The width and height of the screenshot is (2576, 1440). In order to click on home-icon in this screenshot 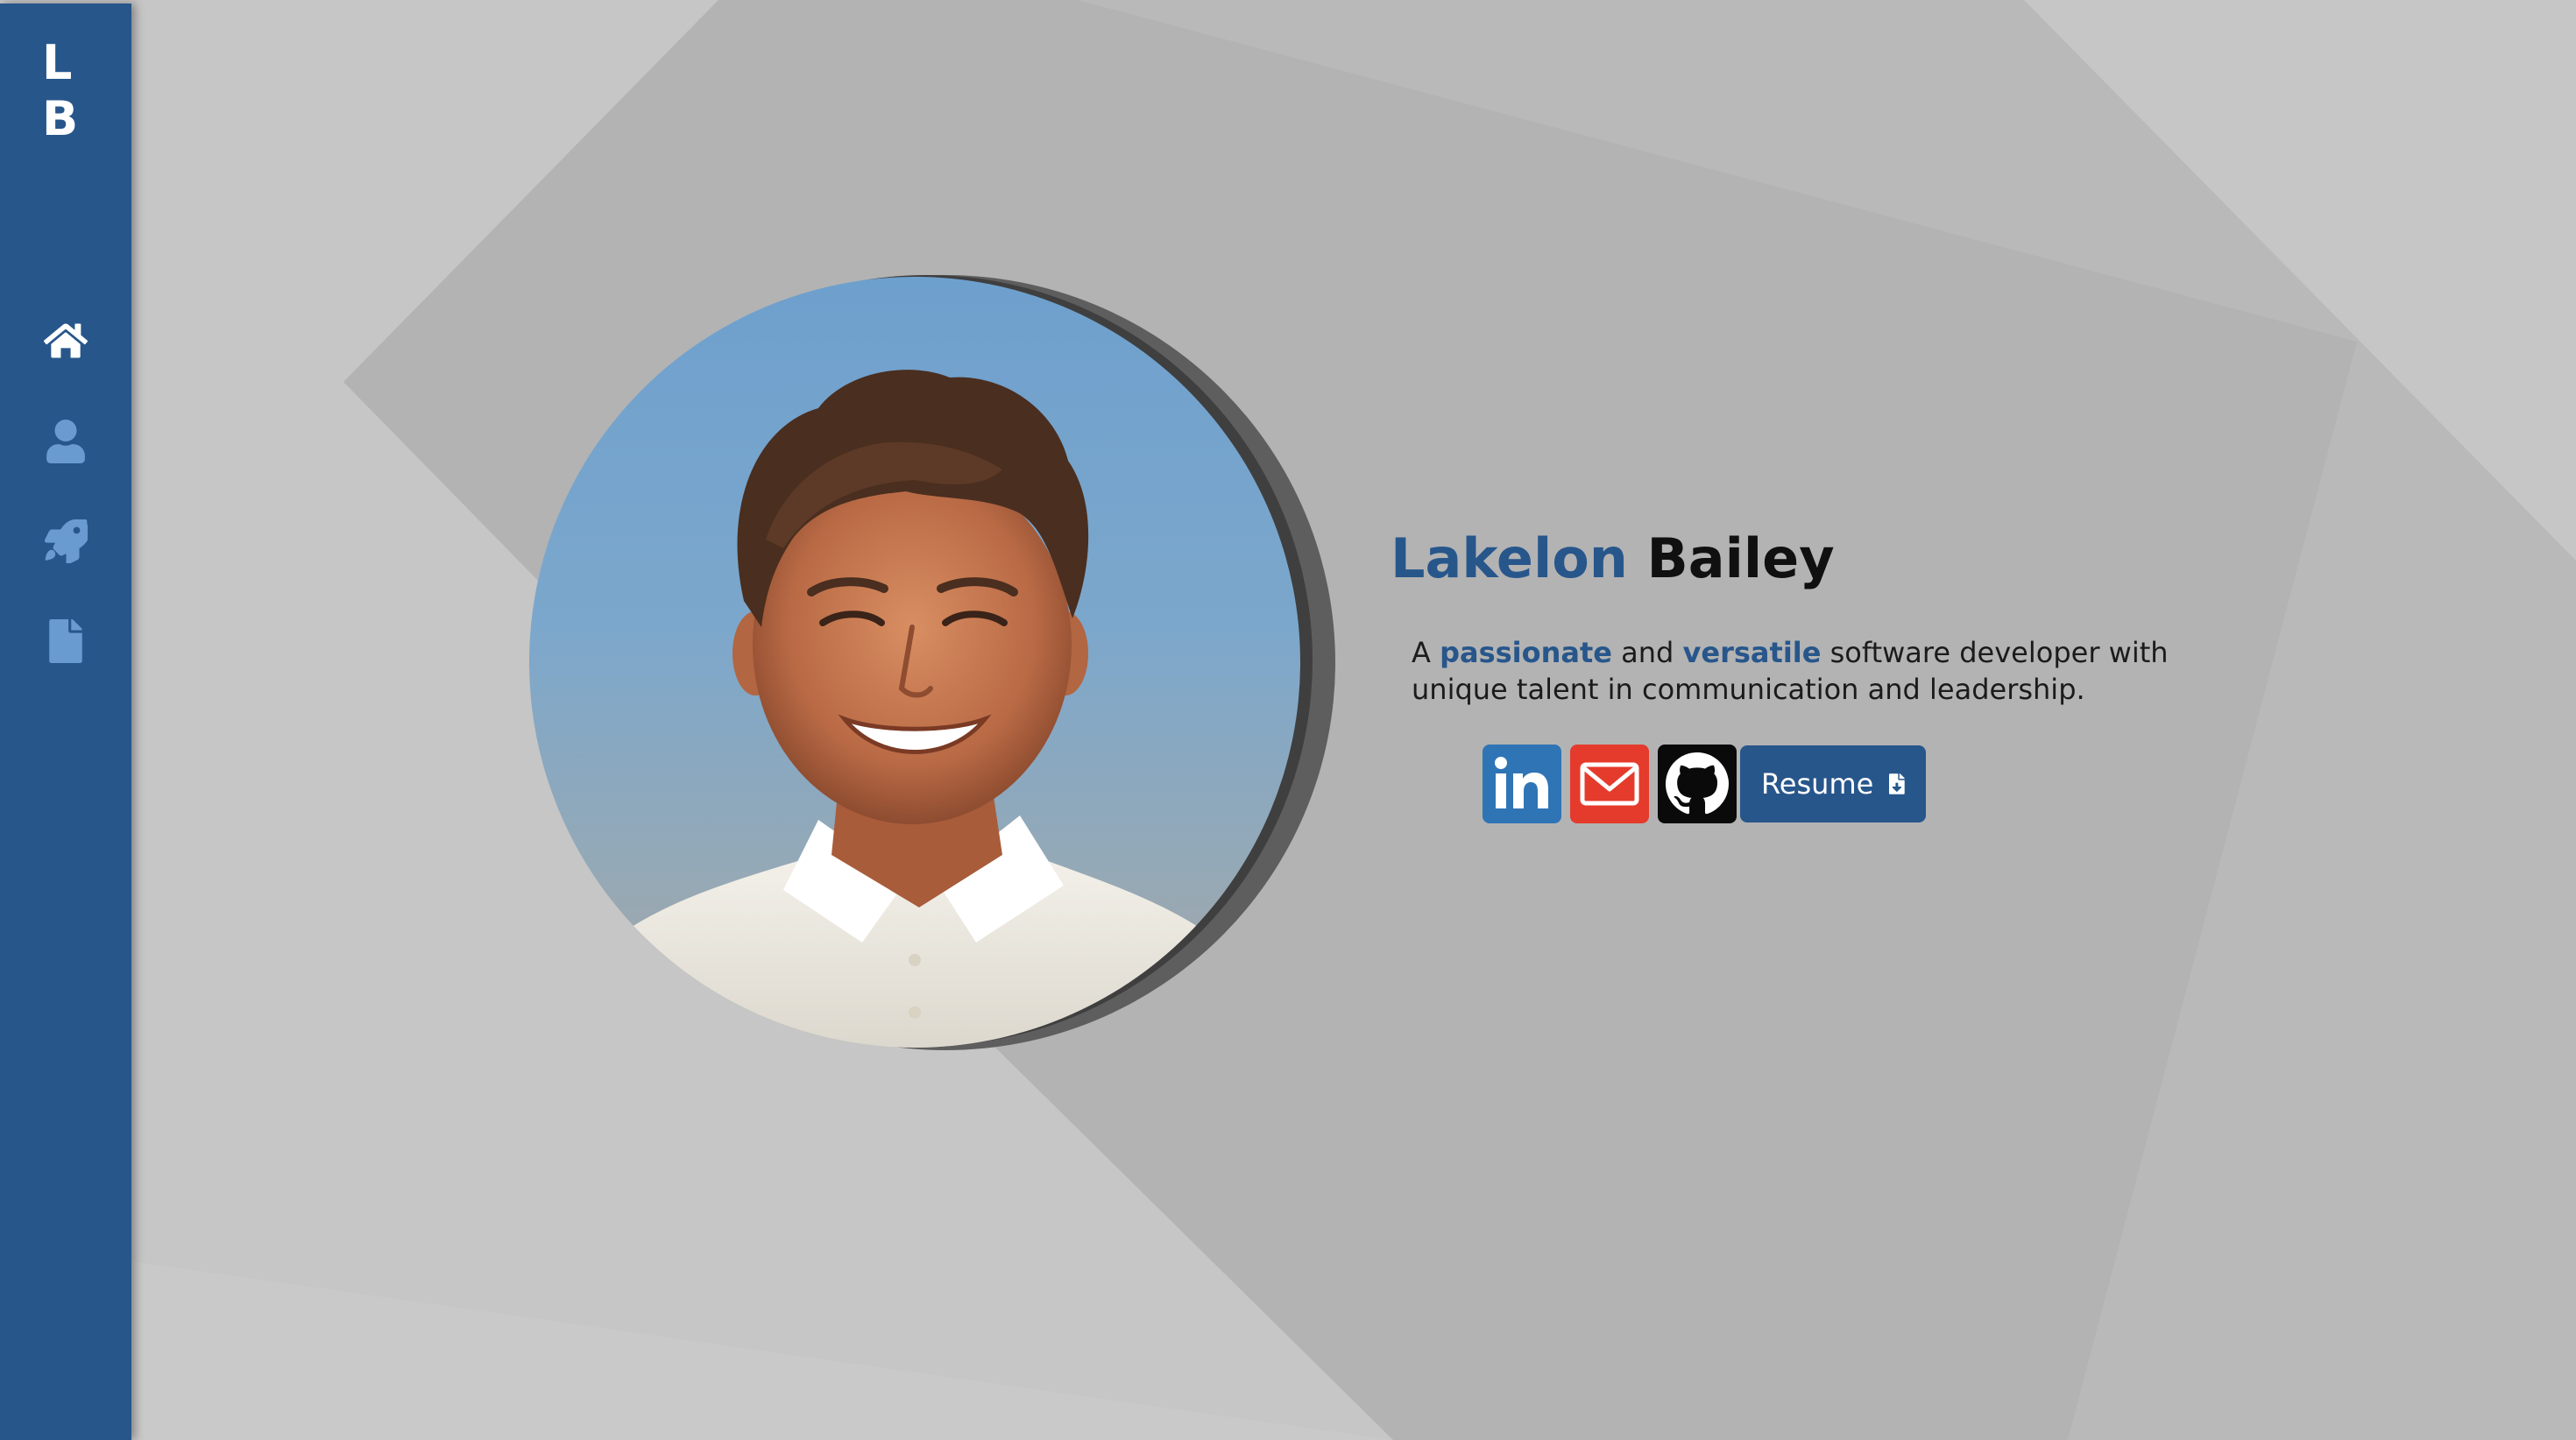, I will do `click(66, 340)`.